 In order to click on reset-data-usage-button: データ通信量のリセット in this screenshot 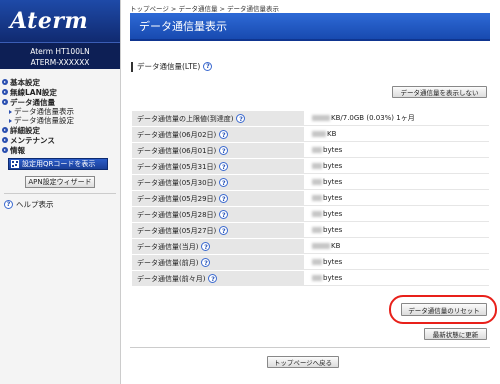, I will do `click(444, 309)`.